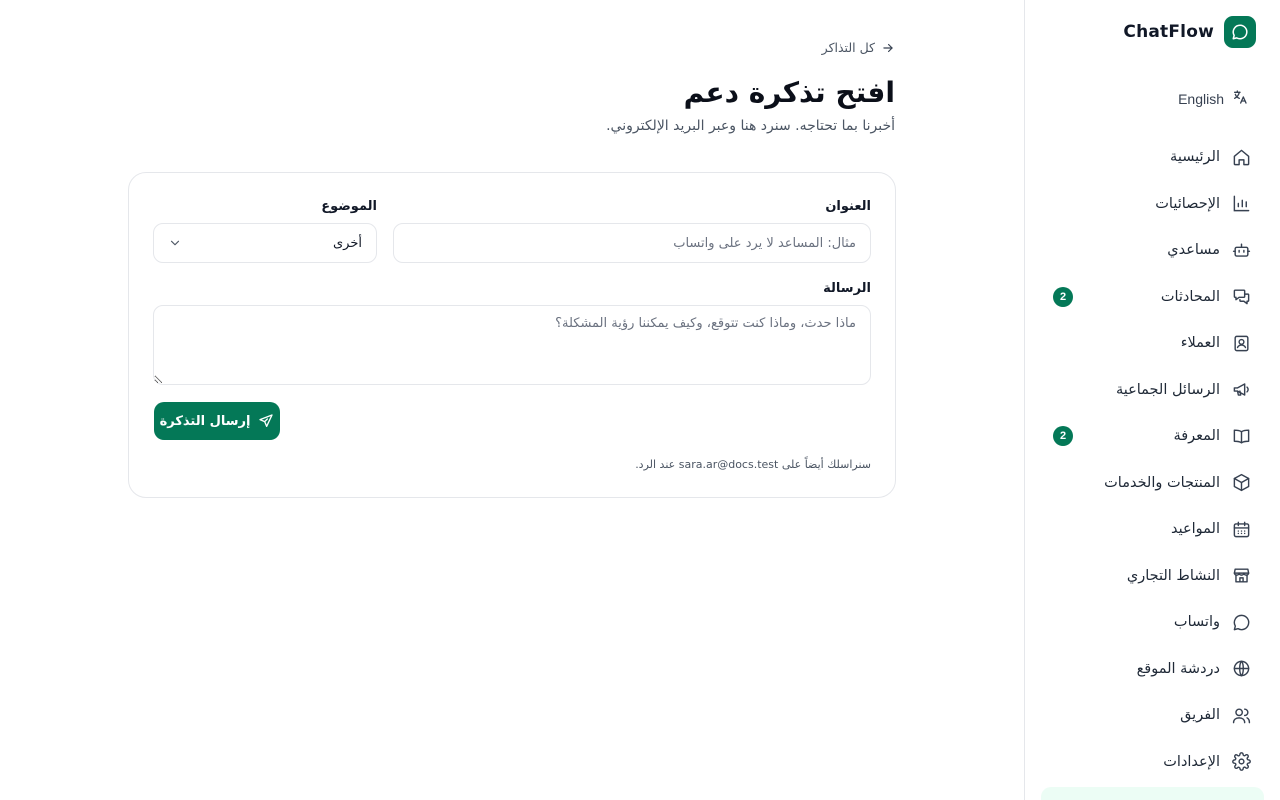 Image resolution: width=1280 pixels, height=800 pixels. Describe the element at coordinates (1241, 250) in the screenshot. I see `bot-icon` at that location.